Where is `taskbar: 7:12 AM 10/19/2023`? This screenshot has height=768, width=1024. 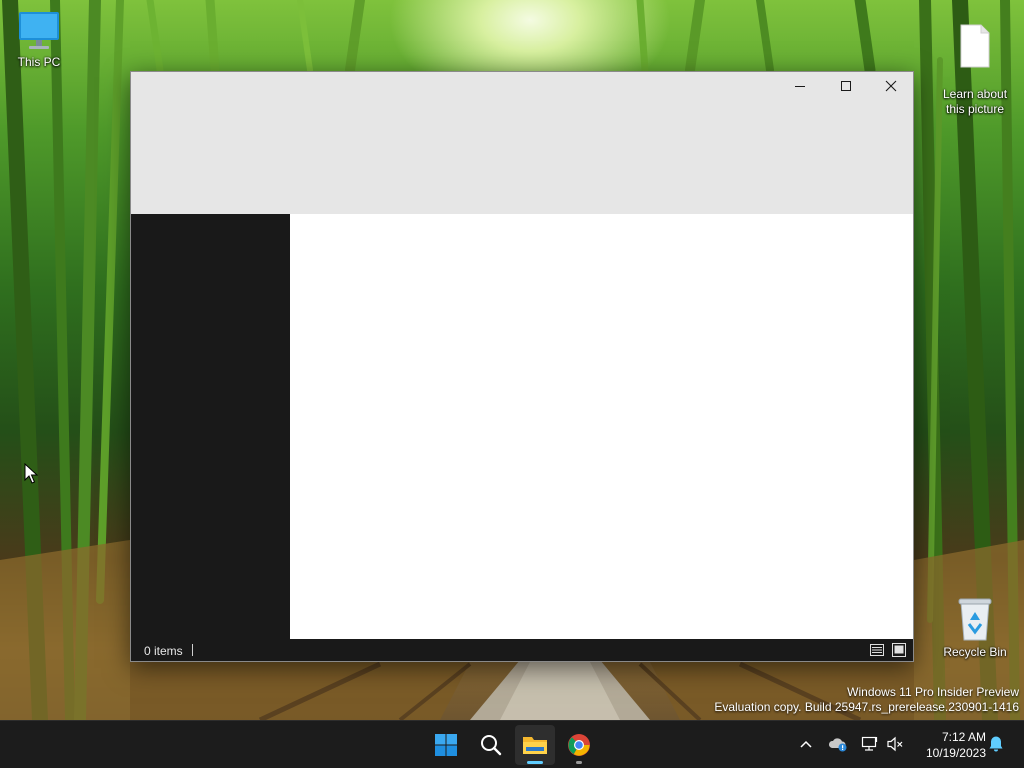 taskbar: 7:12 AM 10/19/2023 is located at coordinates (512, 744).